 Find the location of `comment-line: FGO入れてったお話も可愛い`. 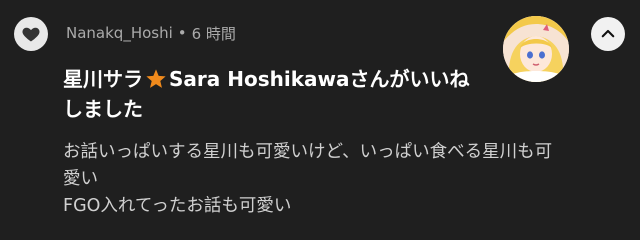

comment-line: FGO入れてったお話も可愛い is located at coordinates (177, 206).